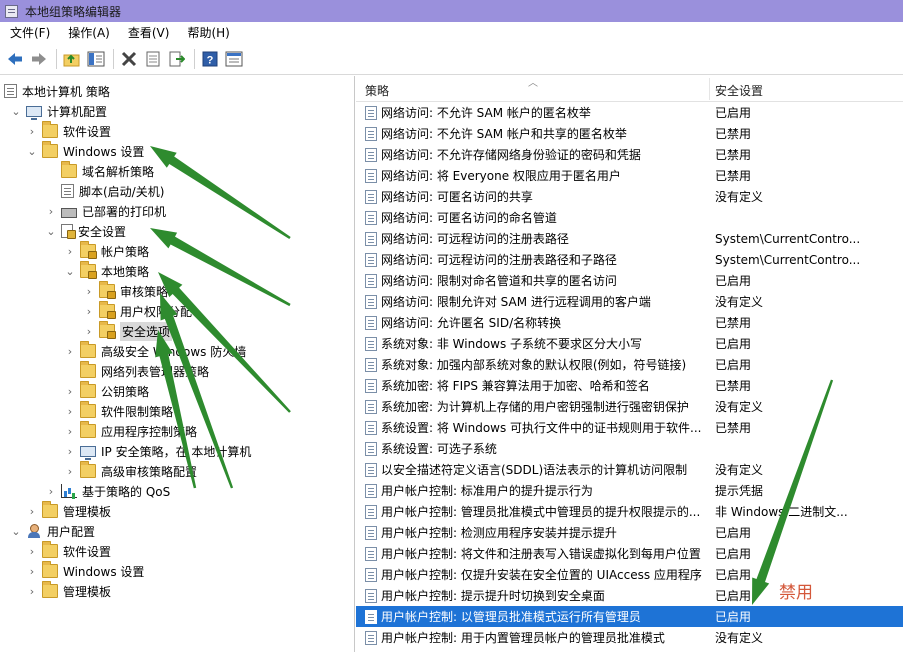 This screenshot has width=903, height=652. What do you see at coordinates (733, 344) in the screenshot?
I see `policy-setting: 已启用` at bounding box center [733, 344].